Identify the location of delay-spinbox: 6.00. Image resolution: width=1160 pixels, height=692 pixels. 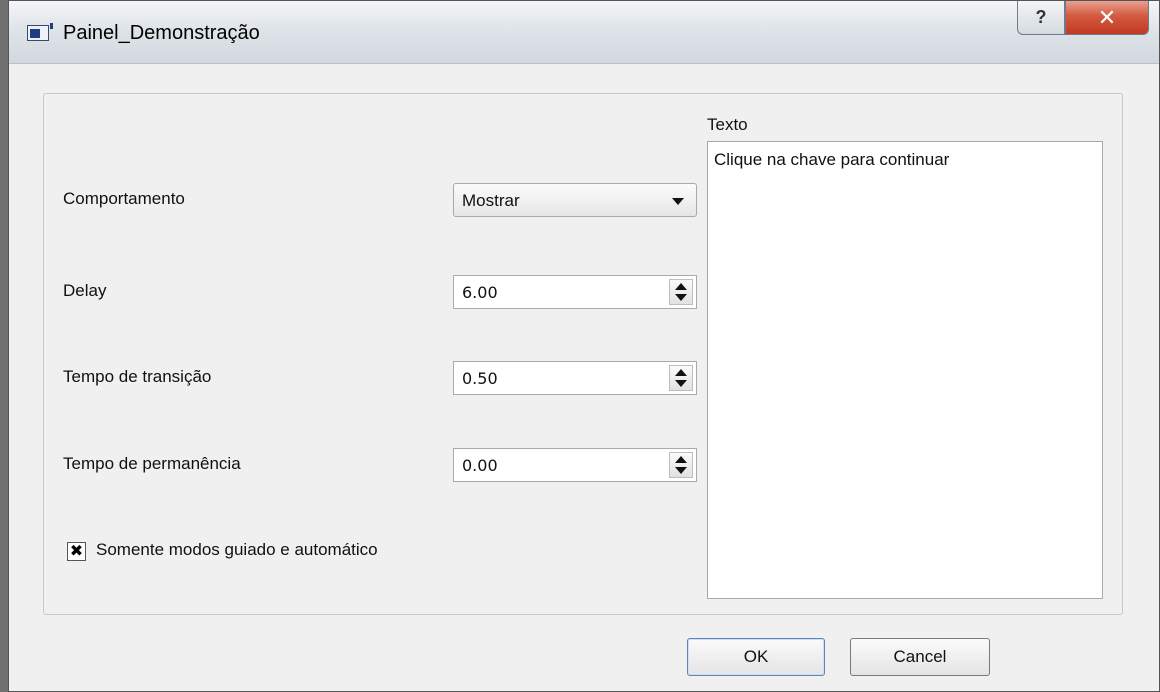
(575, 292).